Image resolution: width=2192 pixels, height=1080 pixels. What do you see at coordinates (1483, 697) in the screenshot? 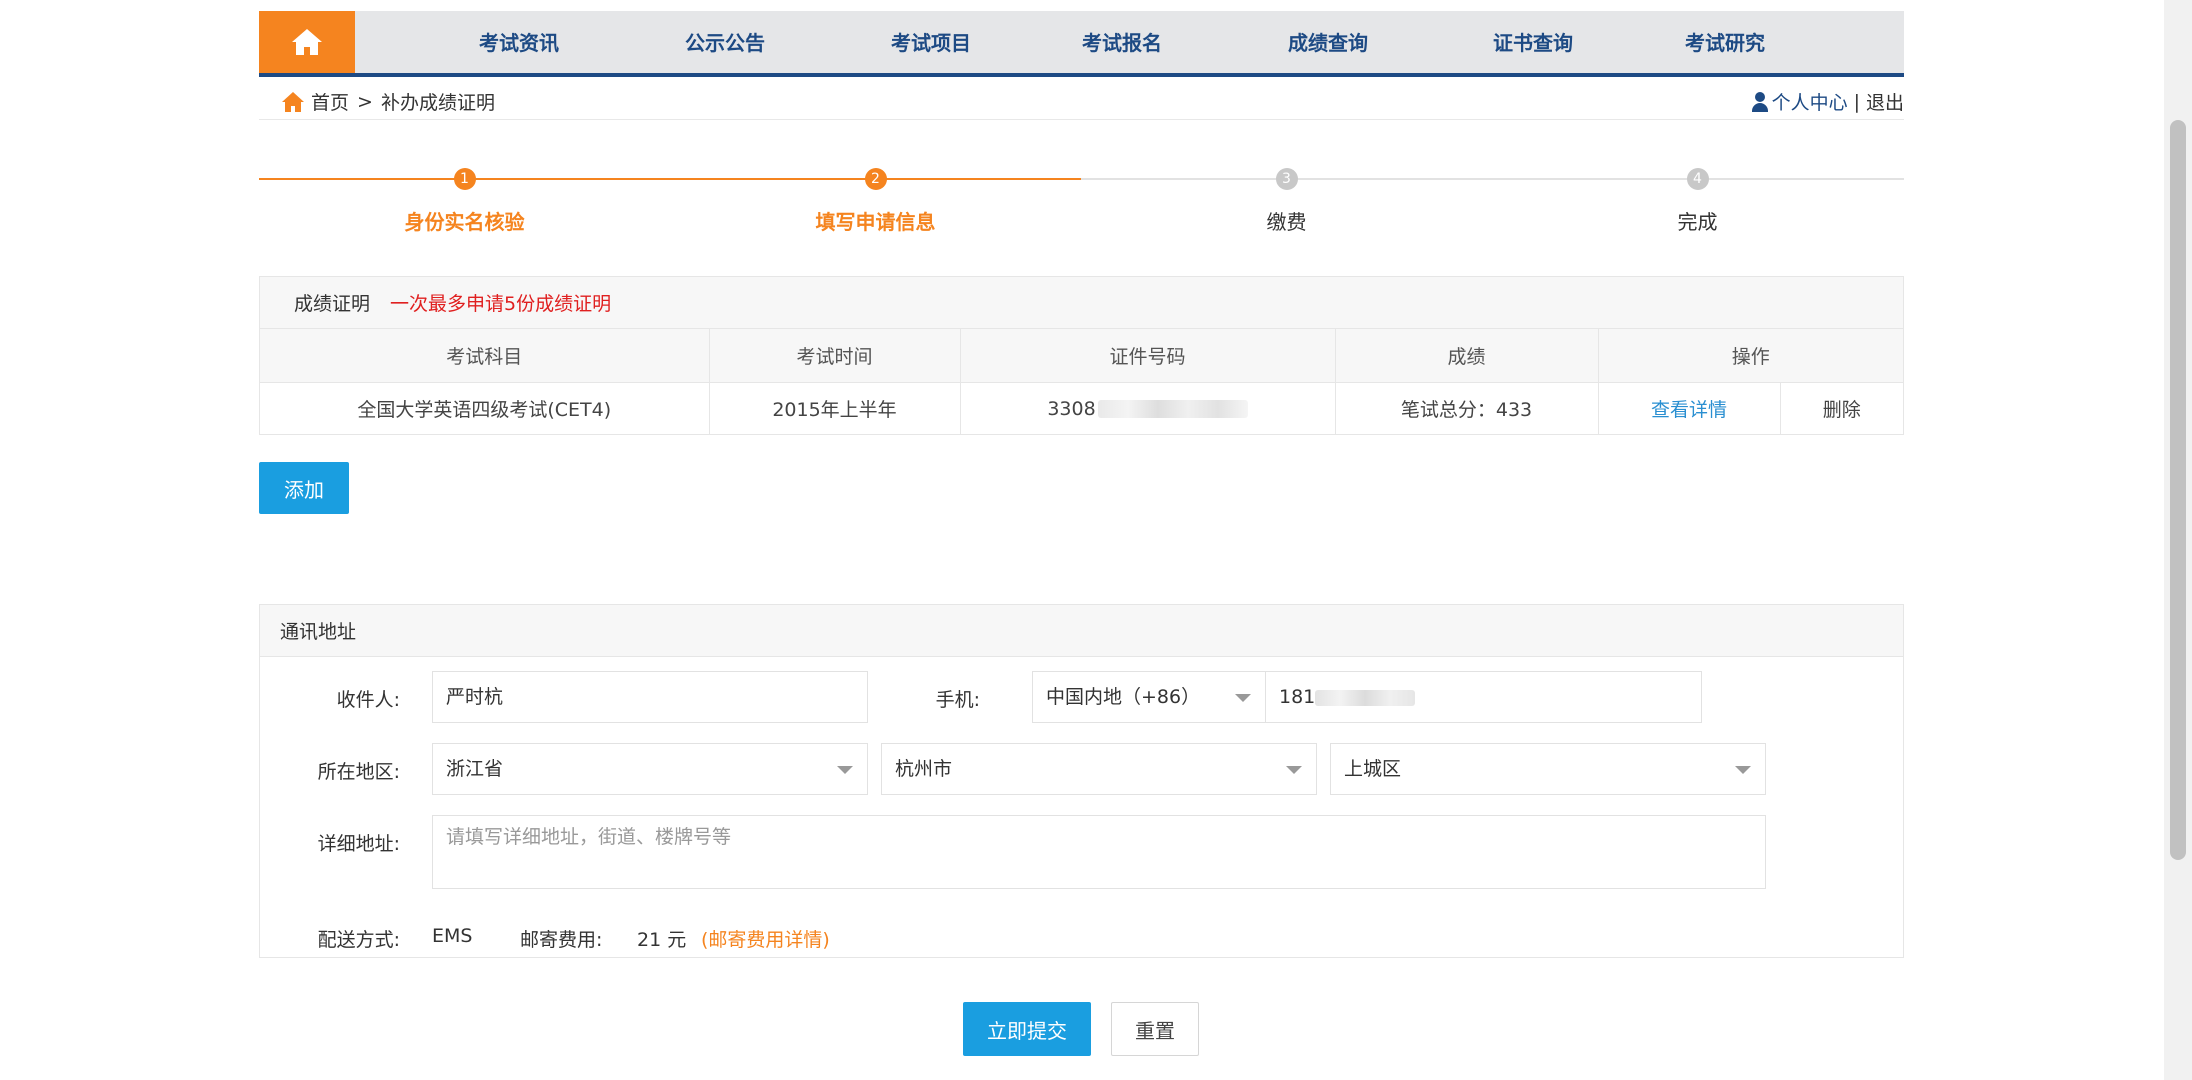
I see `phone-input: 181` at bounding box center [1483, 697].